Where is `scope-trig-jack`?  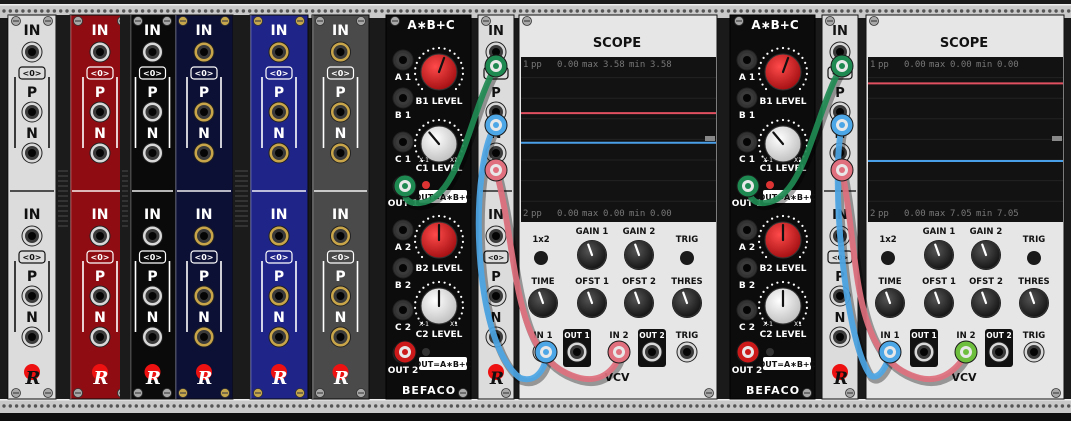
scope-trig-jack is located at coordinates (1034, 352).